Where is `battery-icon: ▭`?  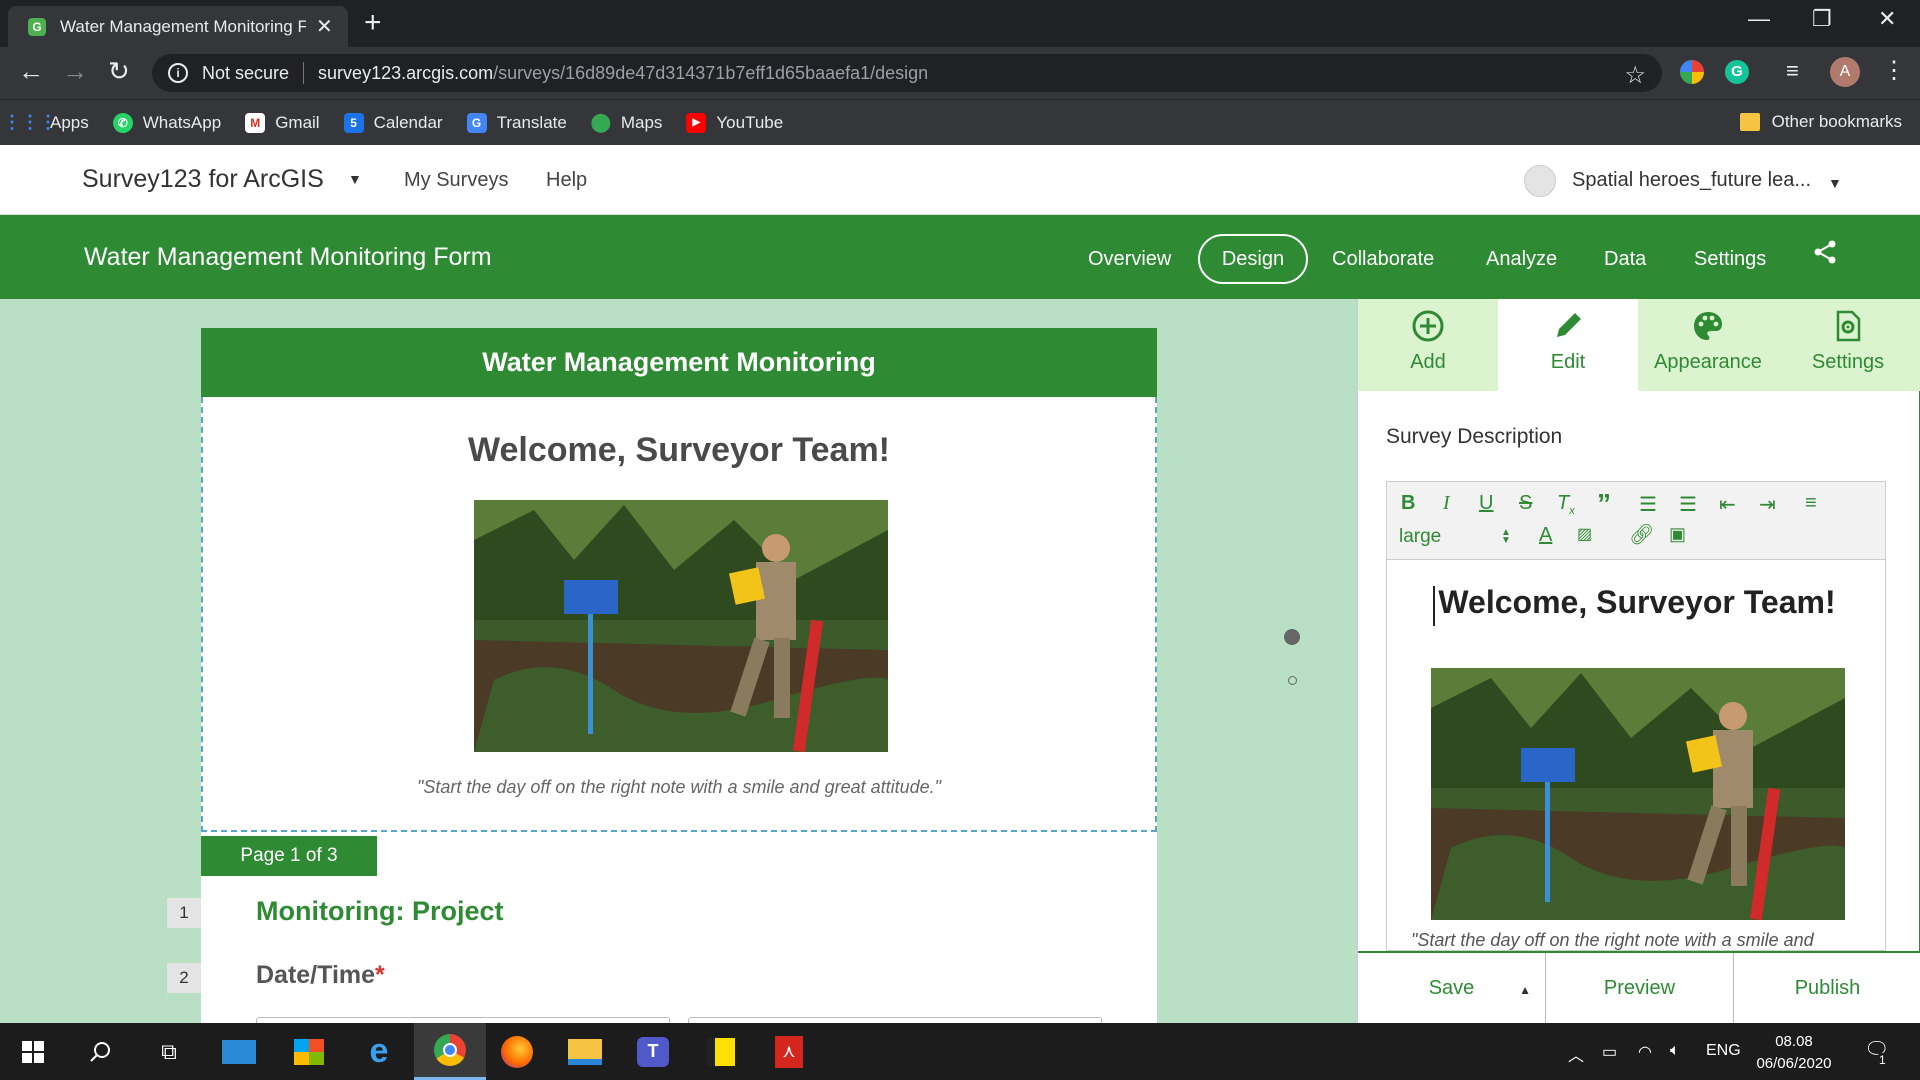 battery-icon: ▭ is located at coordinates (1609, 1052).